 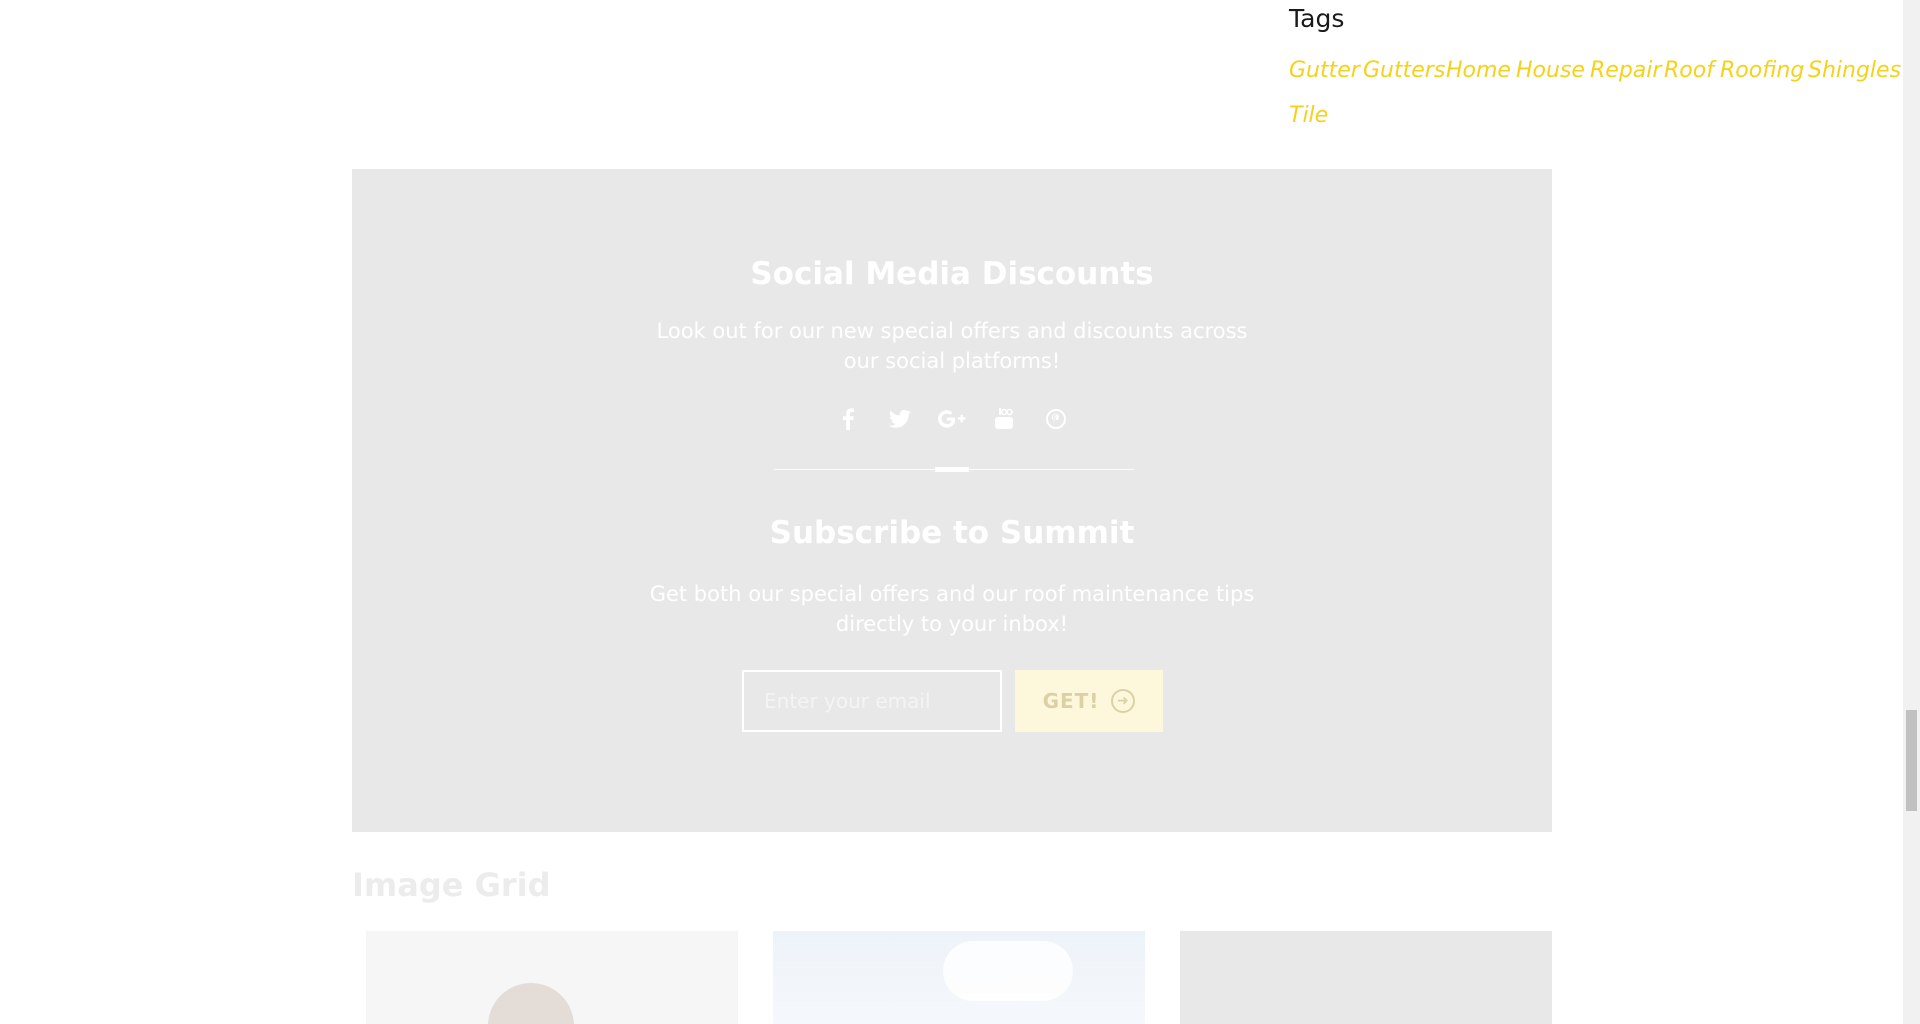 I want to click on tag-link-repair: Repair, so click(x=1625, y=70).